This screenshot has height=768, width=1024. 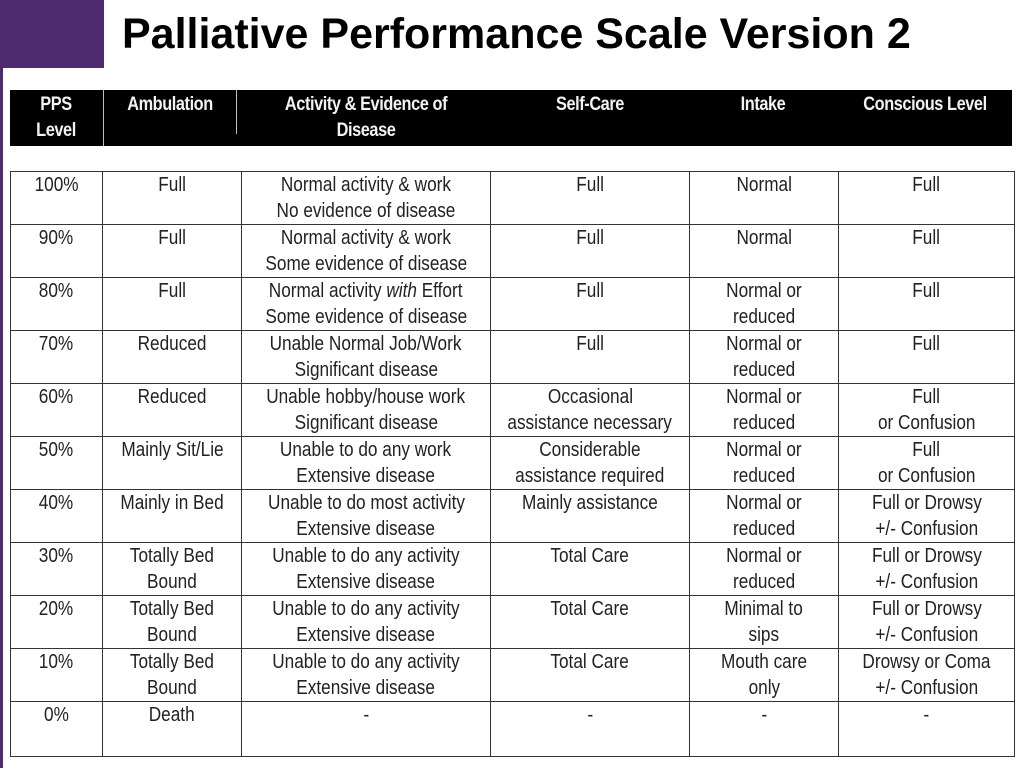 What do you see at coordinates (925, 118) in the screenshot?
I see `header-conscious-level: Conscious Level` at bounding box center [925, 118].